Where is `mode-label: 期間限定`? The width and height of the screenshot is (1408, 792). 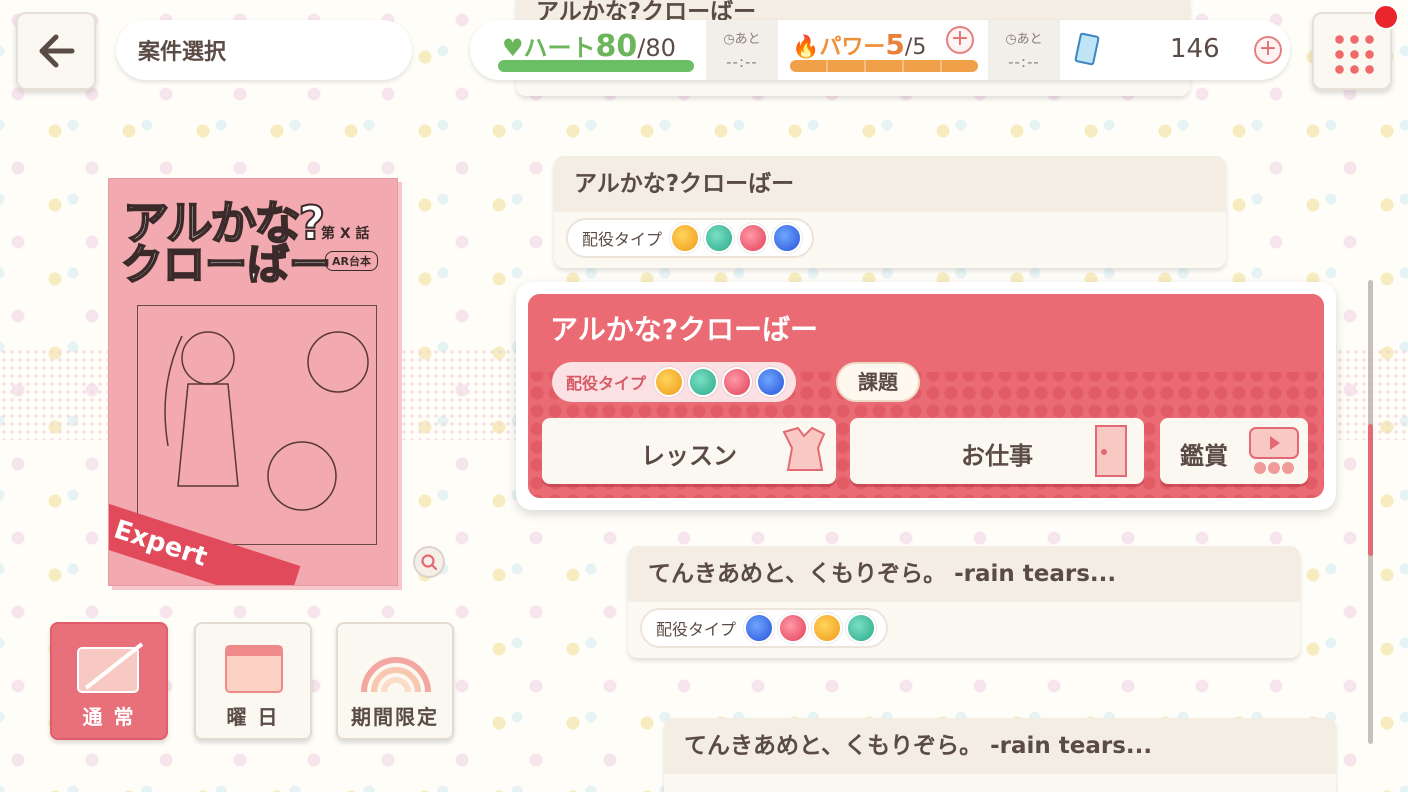 mode-label: 期間限定 is located at coordinates (395, 717).